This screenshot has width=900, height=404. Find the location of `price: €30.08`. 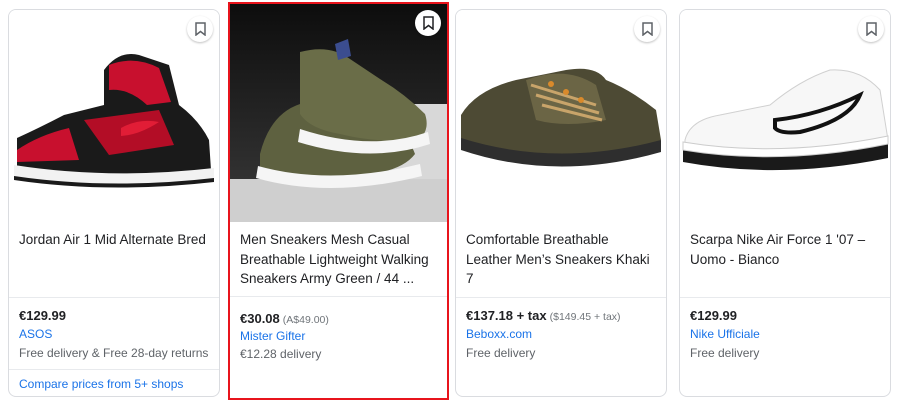

price: €30.08 is located at coordinates (260, 318).